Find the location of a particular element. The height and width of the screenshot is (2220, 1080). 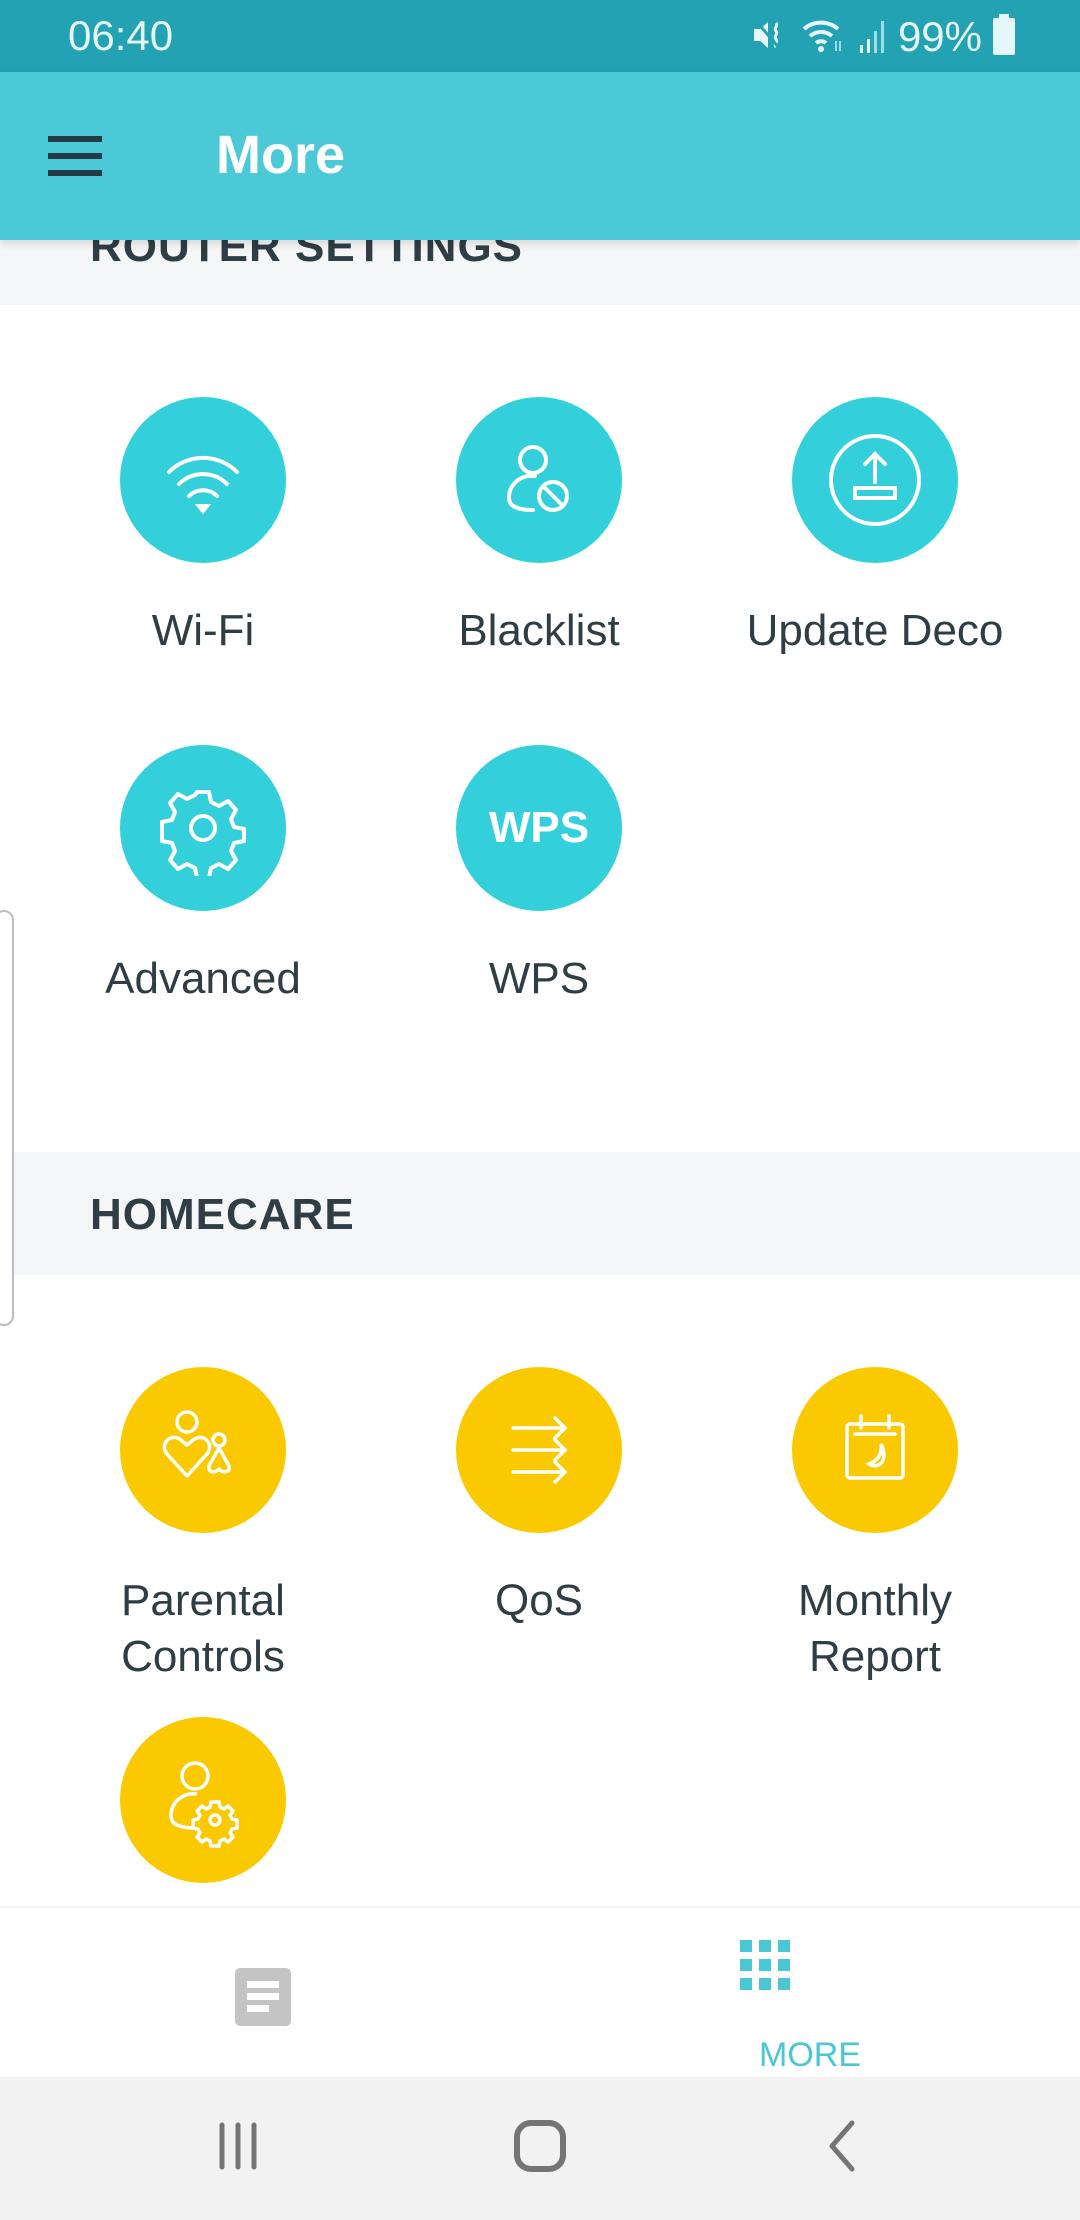

tile-user-settings is located at coordinates (203, 1800).